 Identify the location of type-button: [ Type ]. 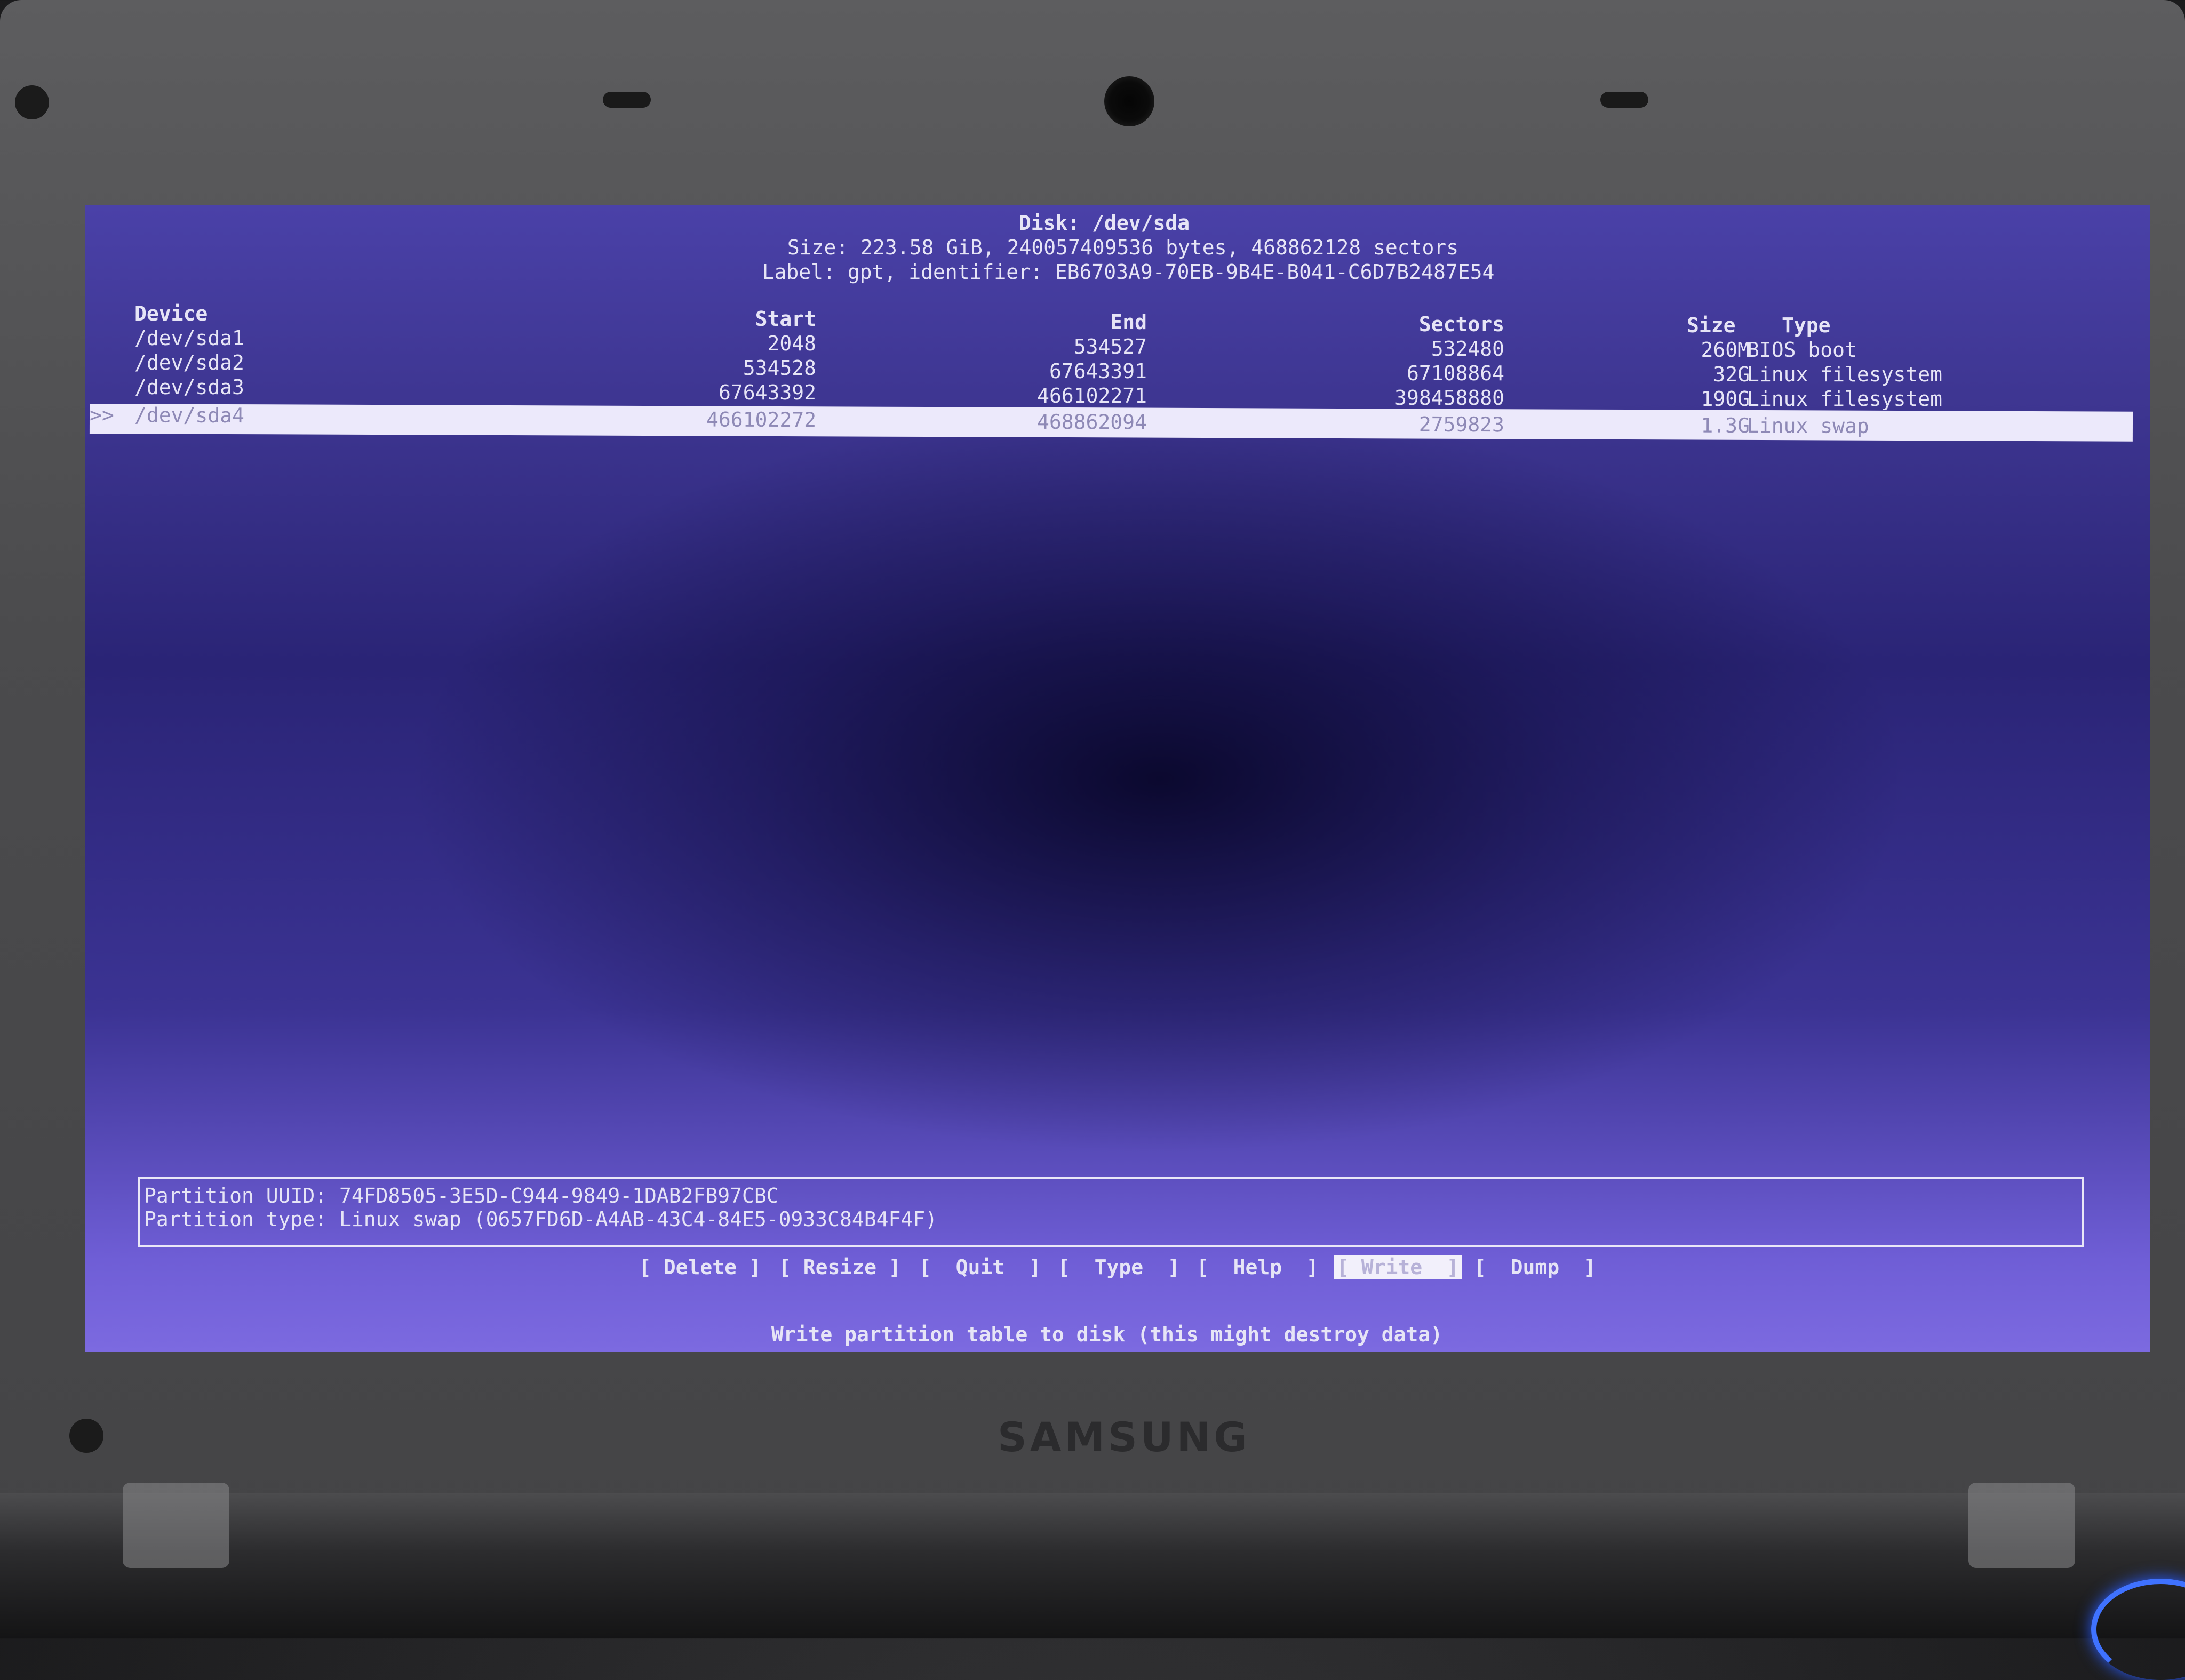
(1119, 1267).